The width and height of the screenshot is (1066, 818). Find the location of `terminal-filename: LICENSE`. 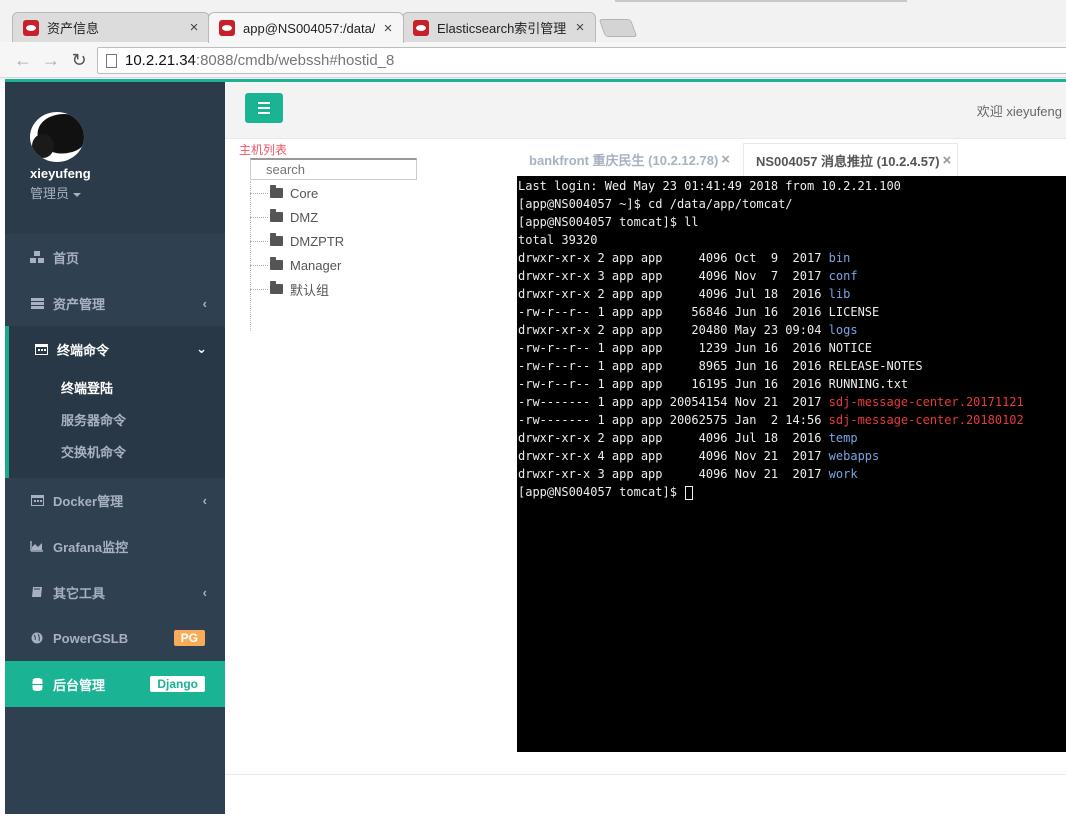

terminal-filename: LICENSE is located at coordinates (854, 312).